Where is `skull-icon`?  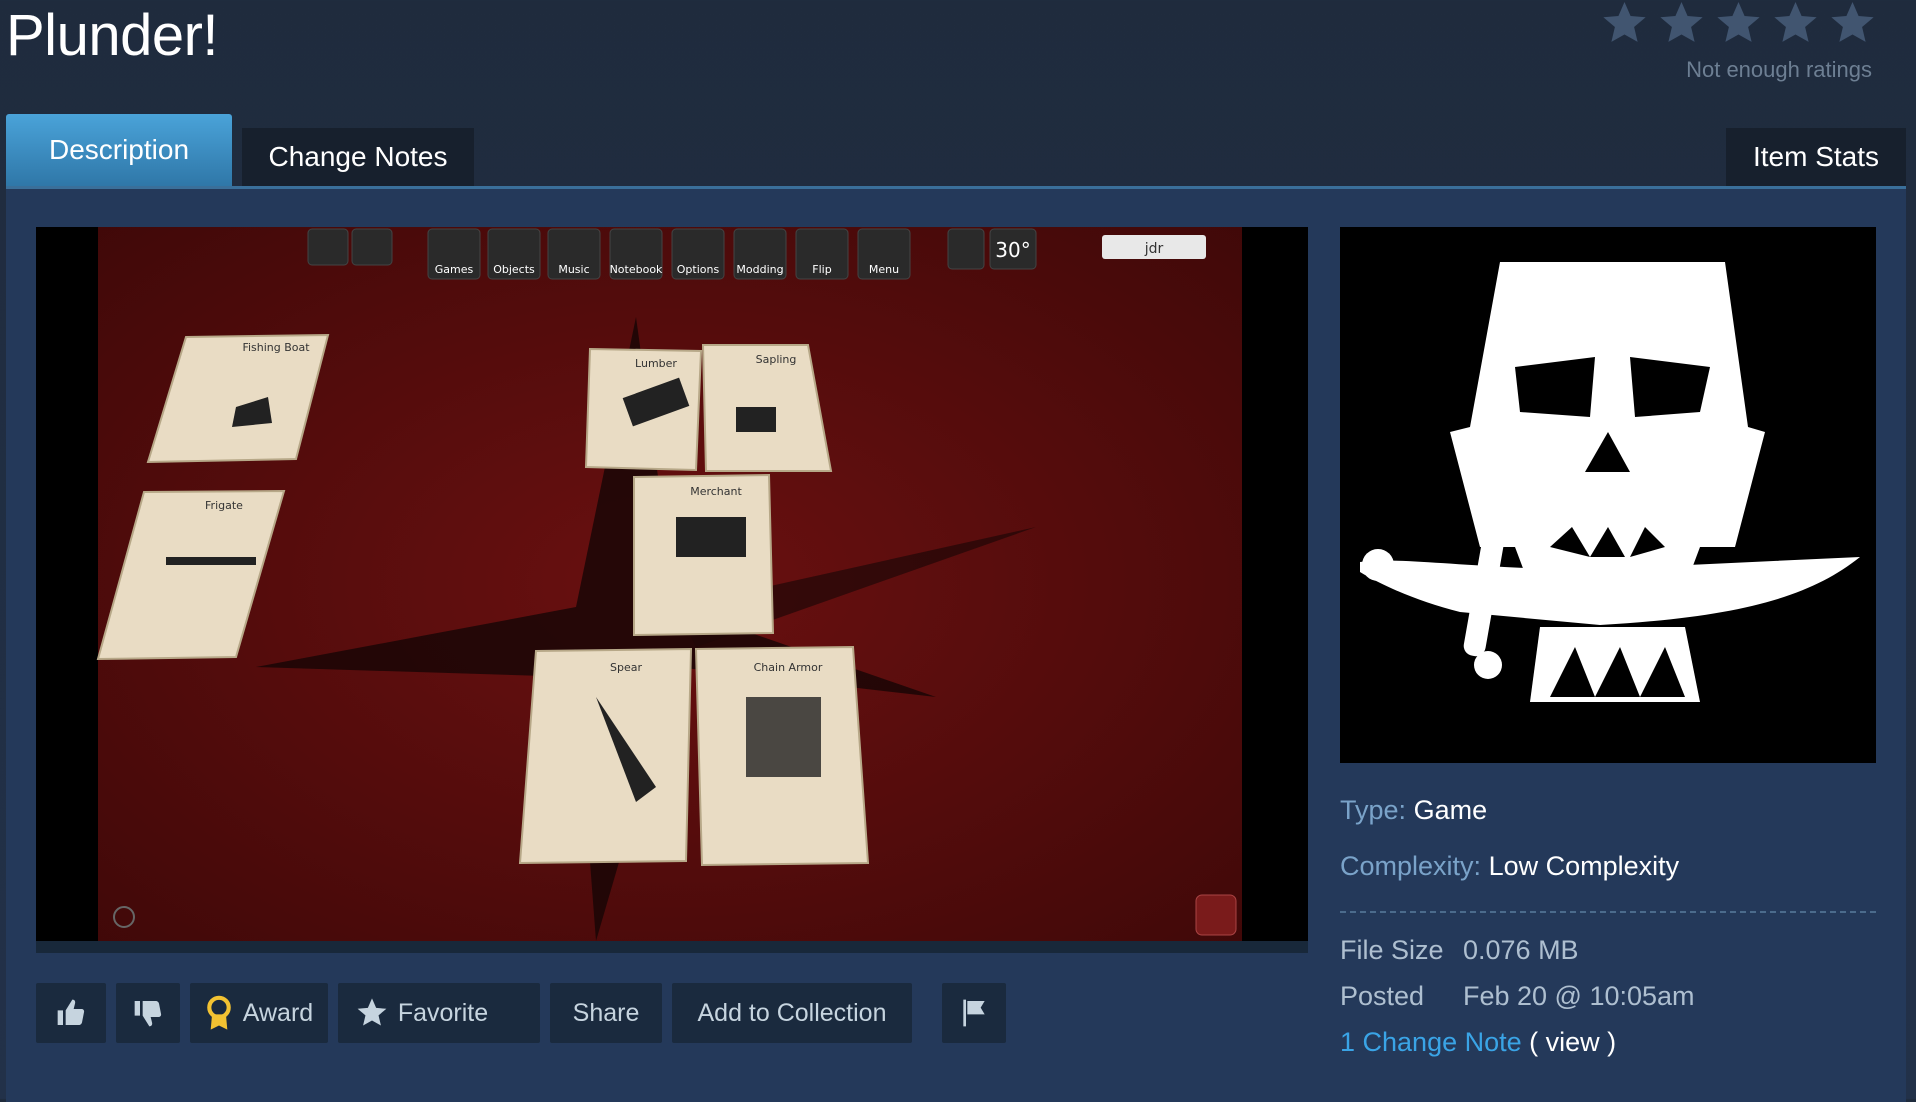
skull-icon is located at coordinates (1608, 495).